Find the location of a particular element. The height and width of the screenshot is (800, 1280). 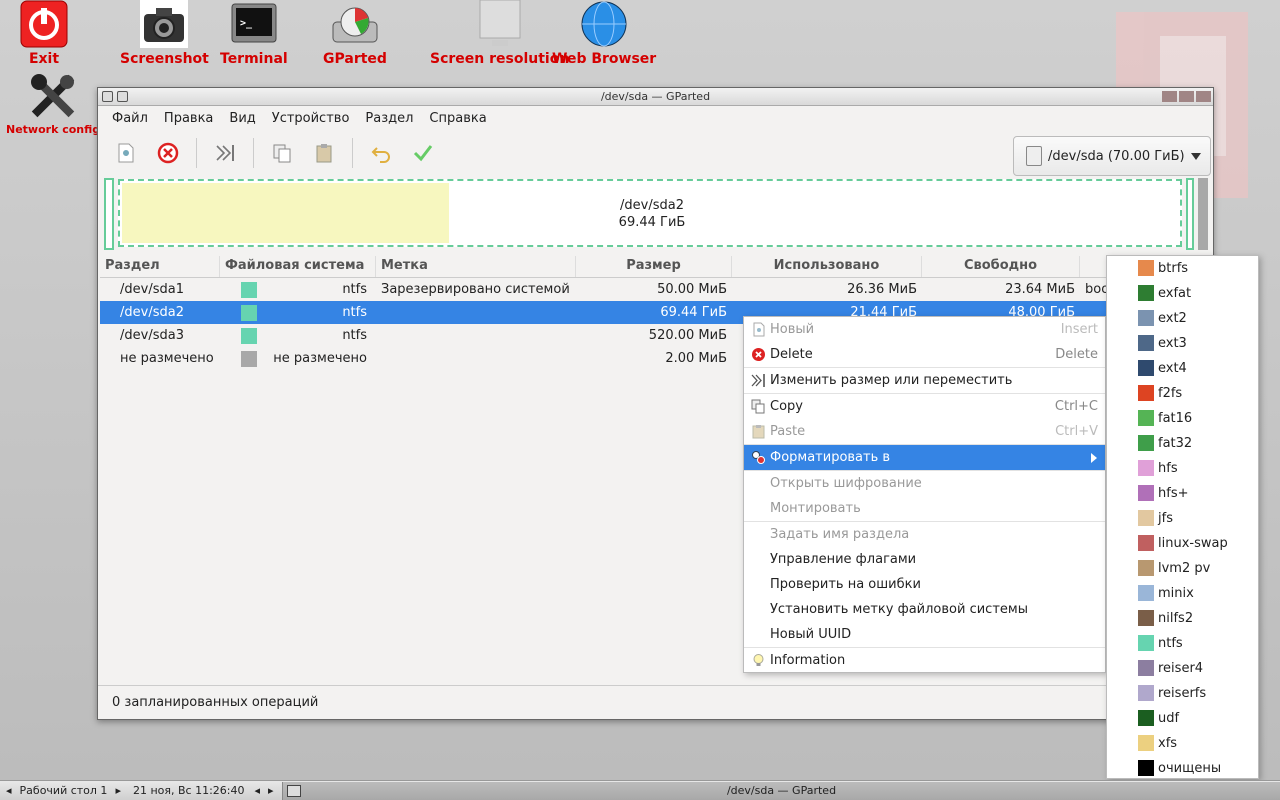

disk-map-partition-sda1 is located at coordinates (109, 214).